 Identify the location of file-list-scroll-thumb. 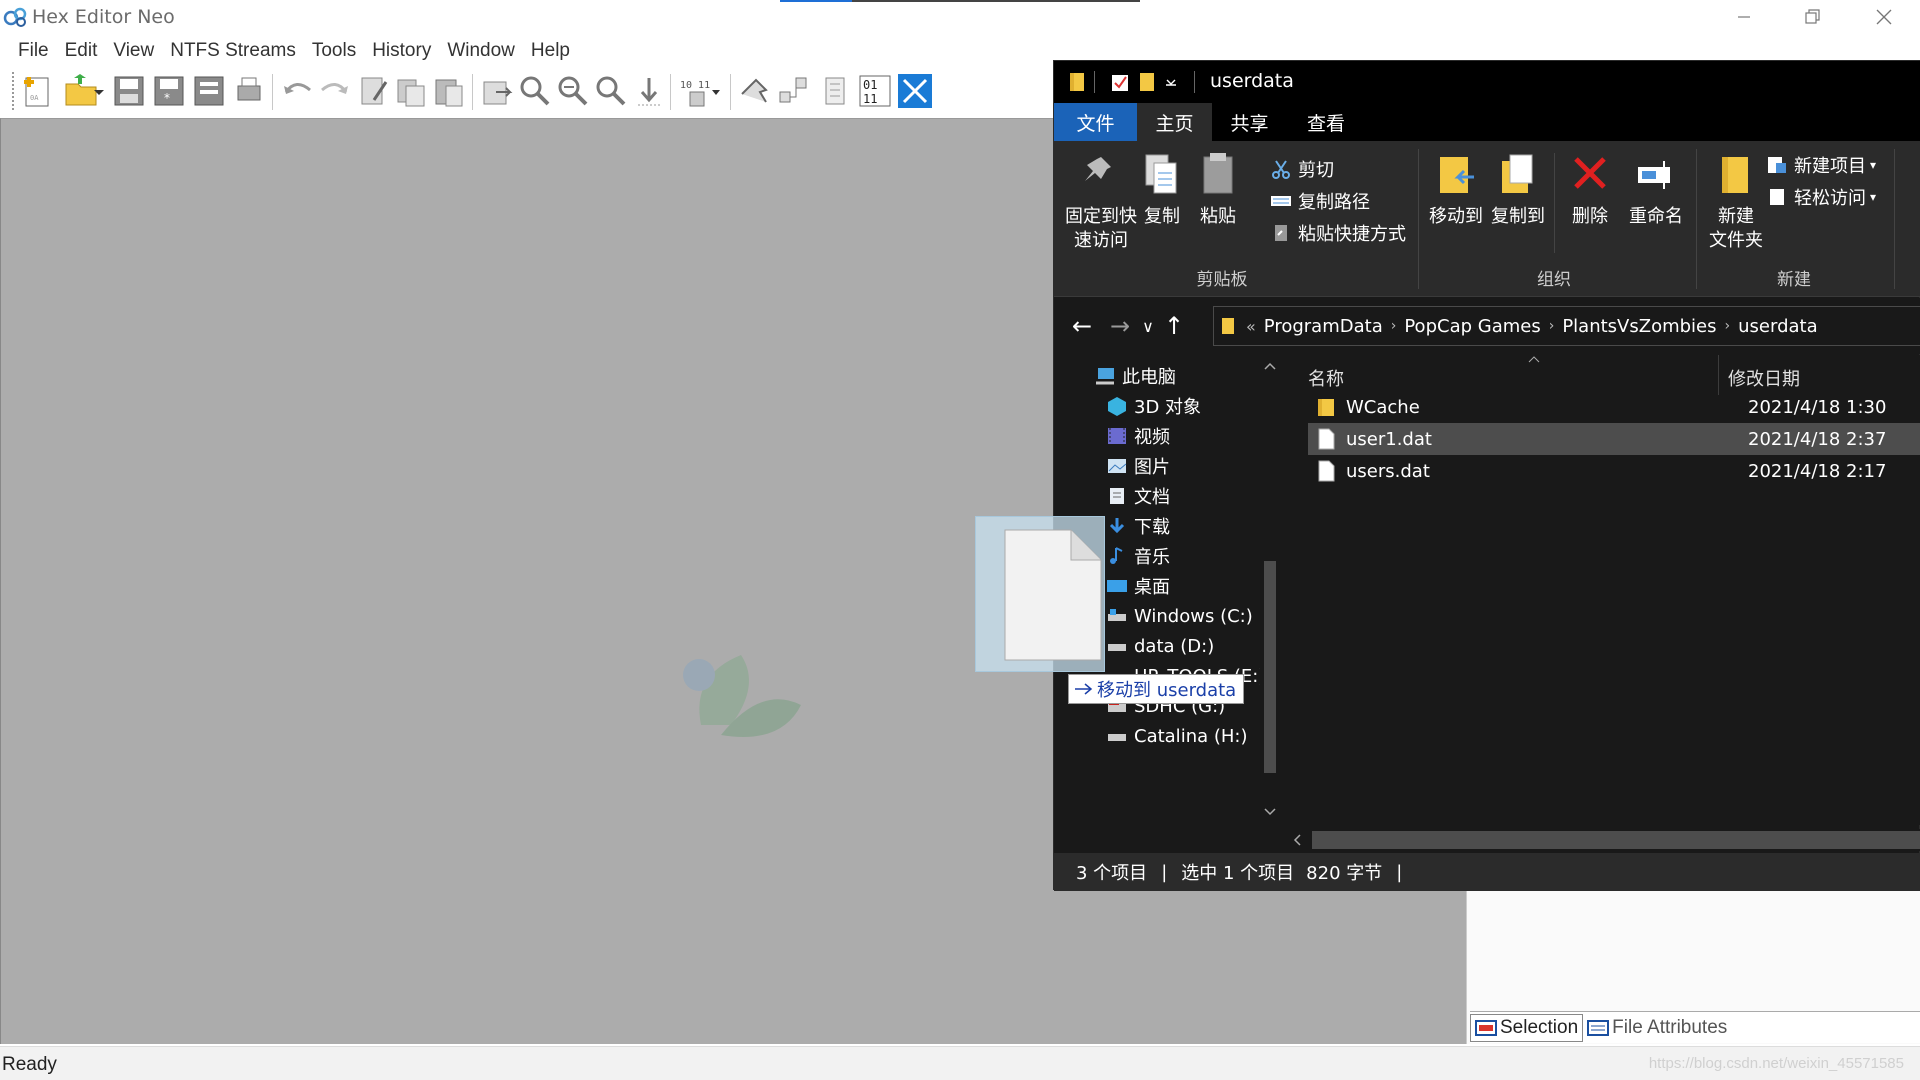
(1616, 840).